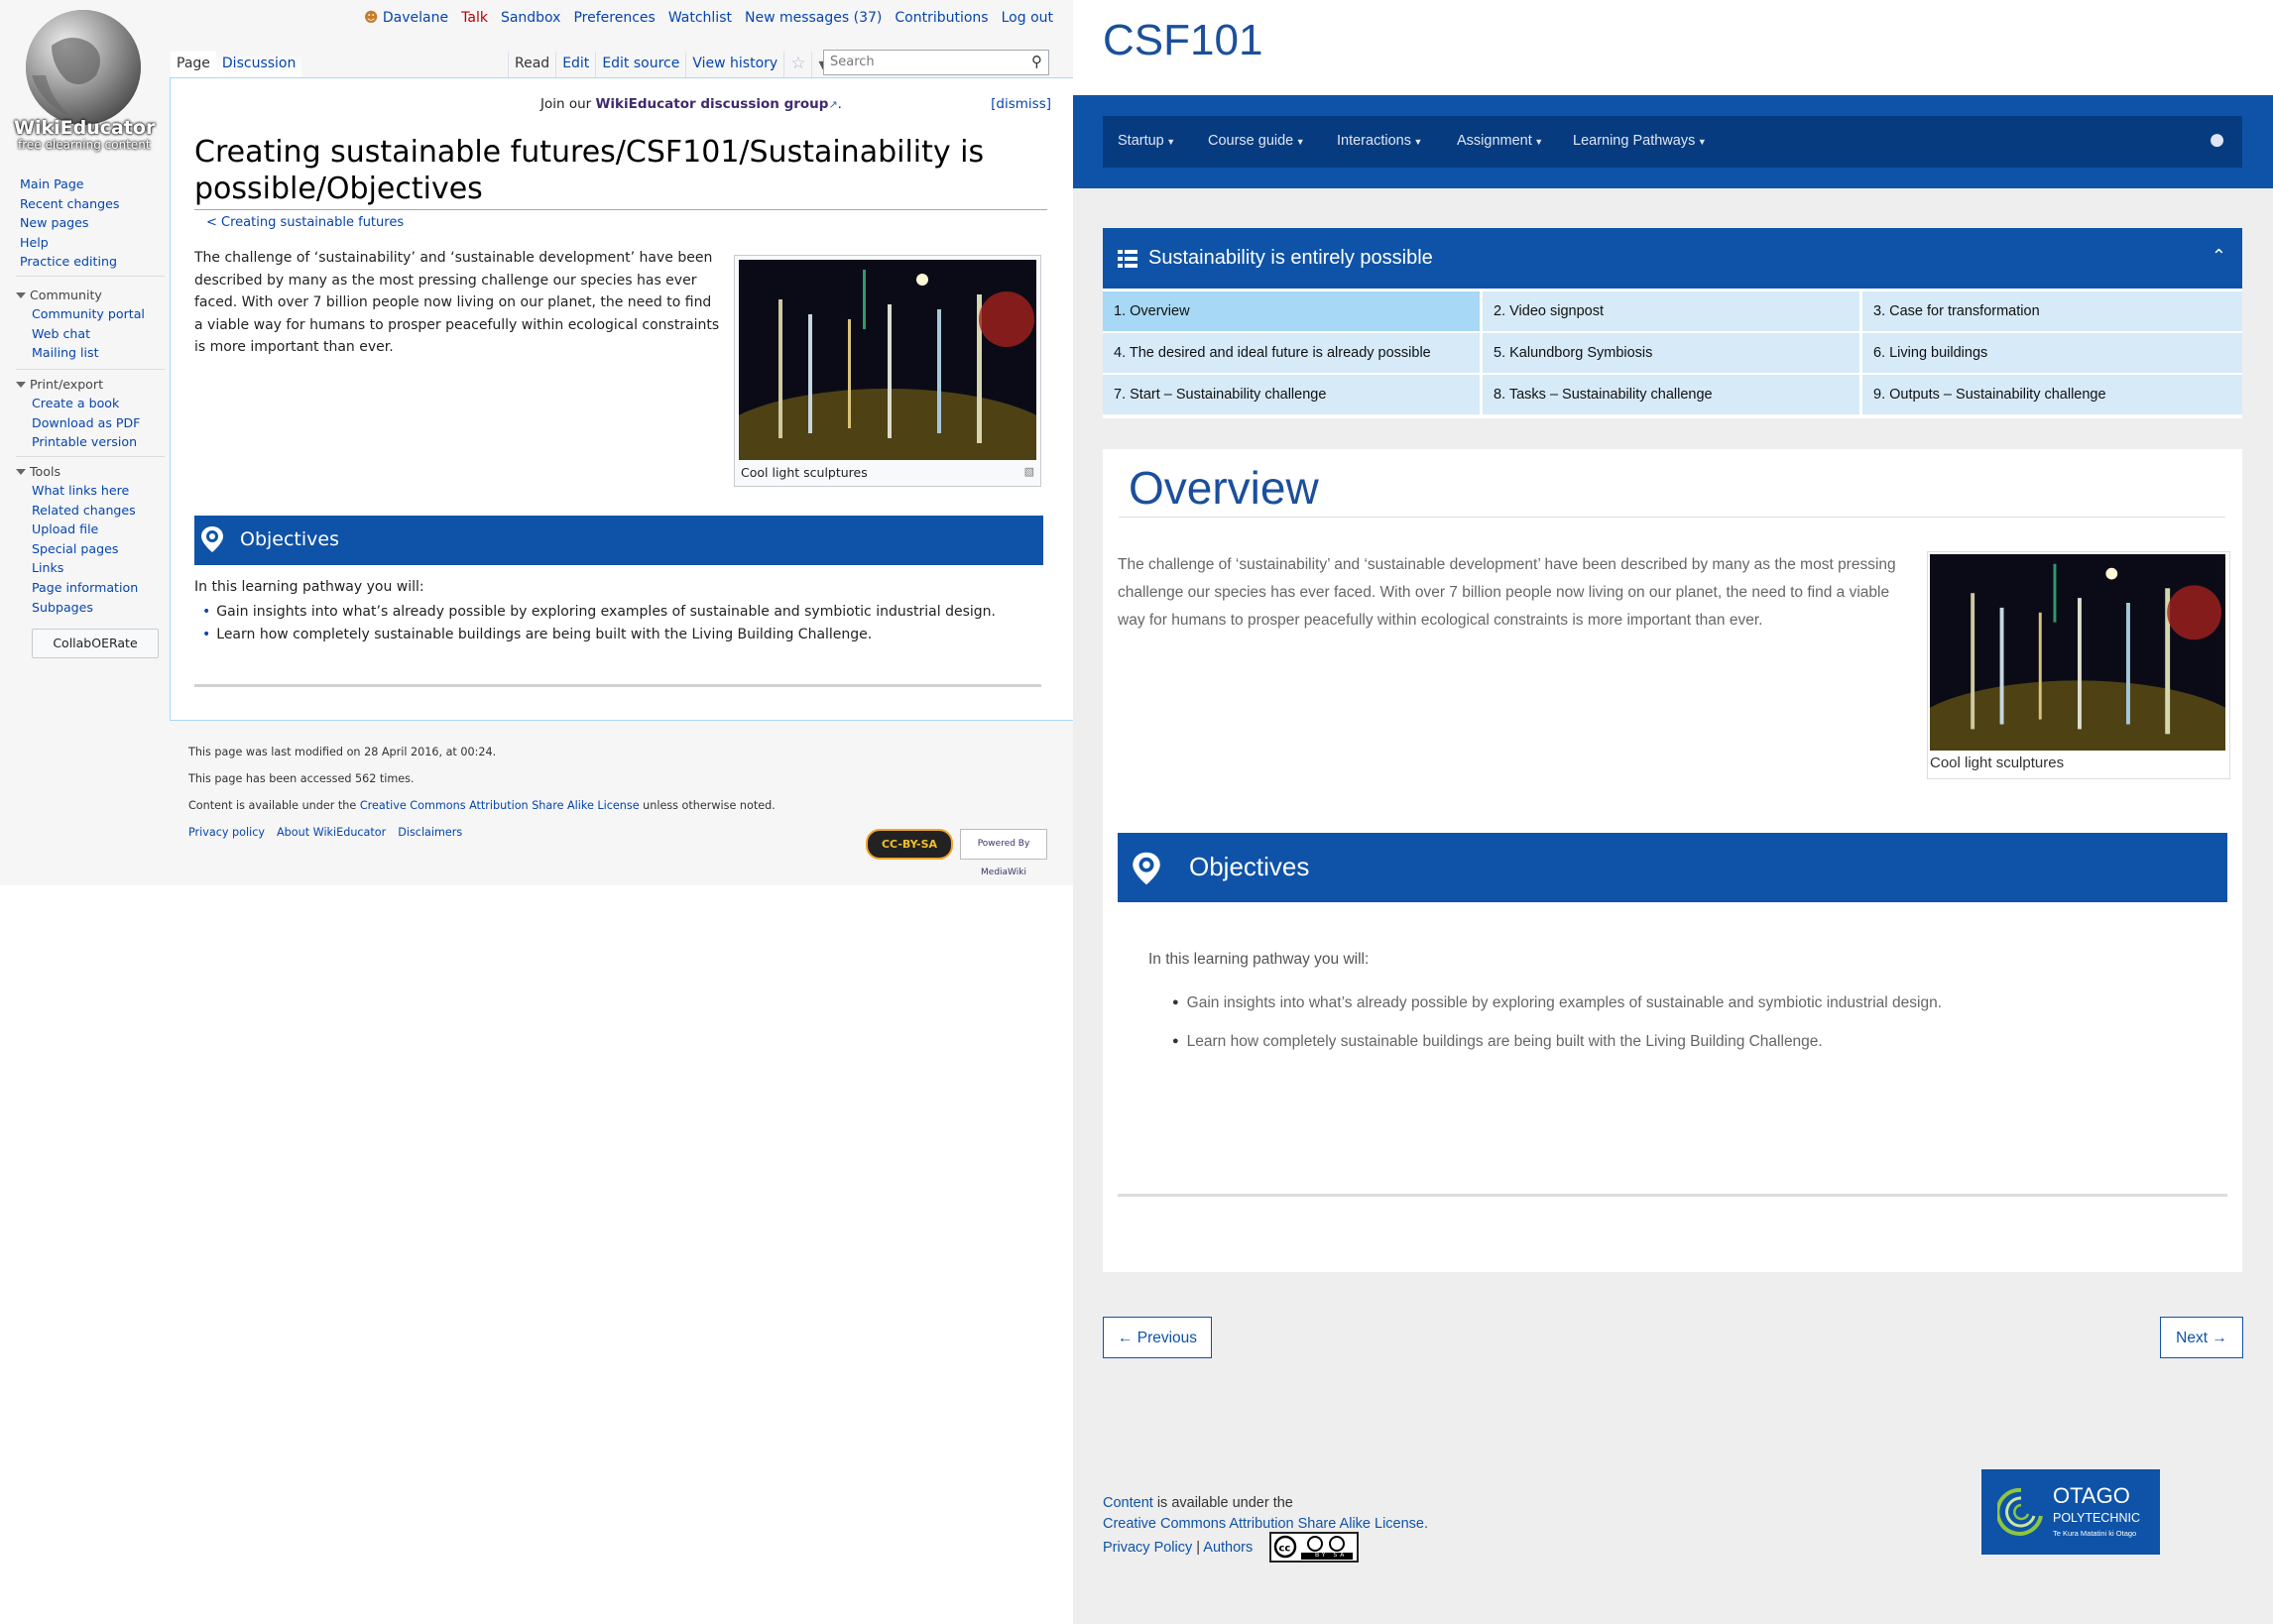  What do you see at coordinates (94, 223) in the screenshot?
I see `sidebar-item-new-pages: New pages` at bounding box center [94, 223].